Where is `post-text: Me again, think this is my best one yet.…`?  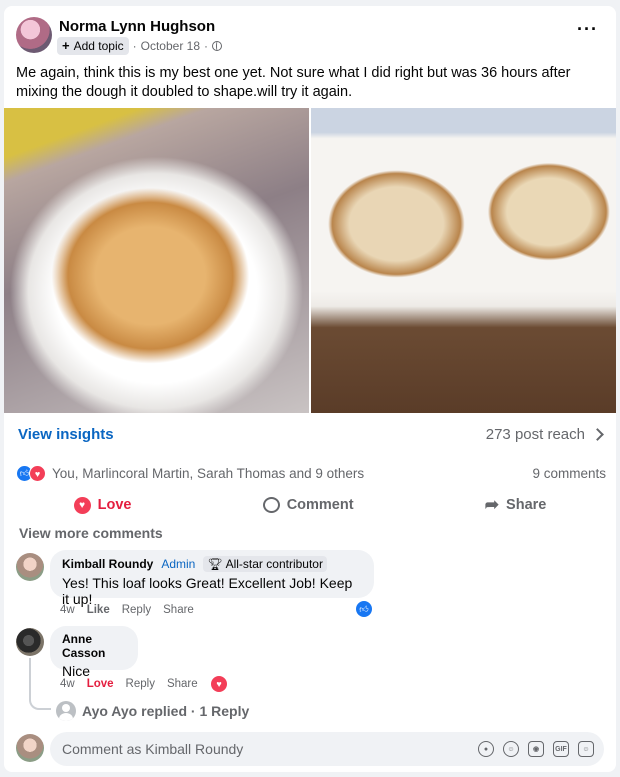
post-text: Me again, think this is my best one yet.… is located at coordinates (293, 82).